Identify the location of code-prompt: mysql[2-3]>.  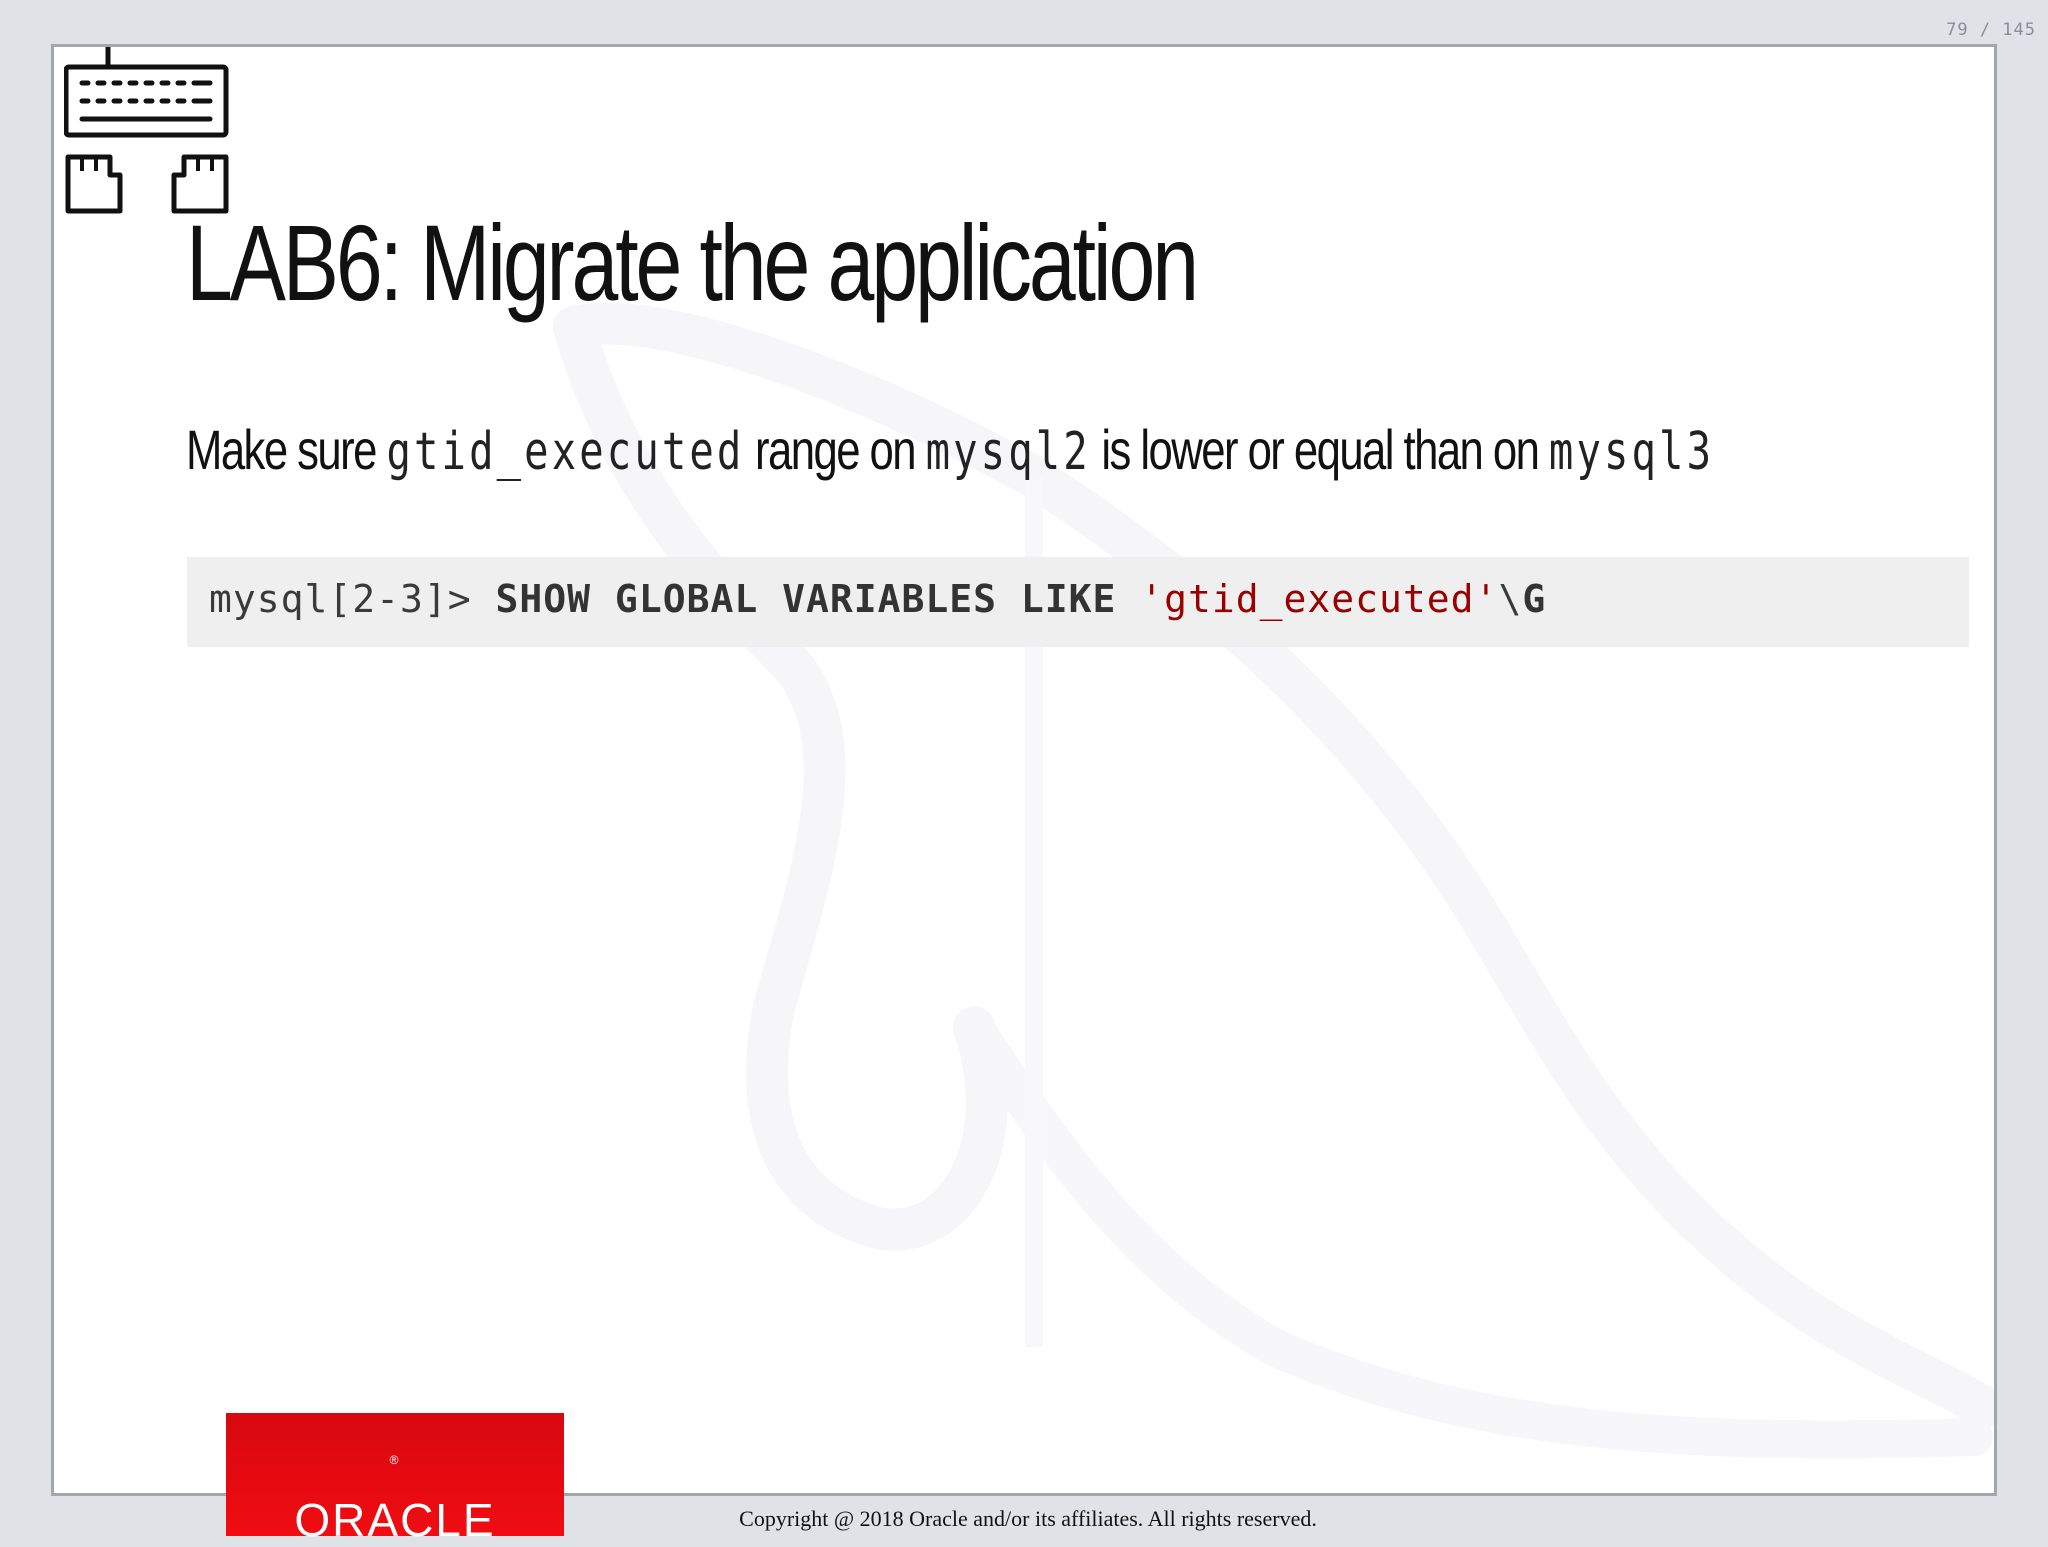
(352, 599).